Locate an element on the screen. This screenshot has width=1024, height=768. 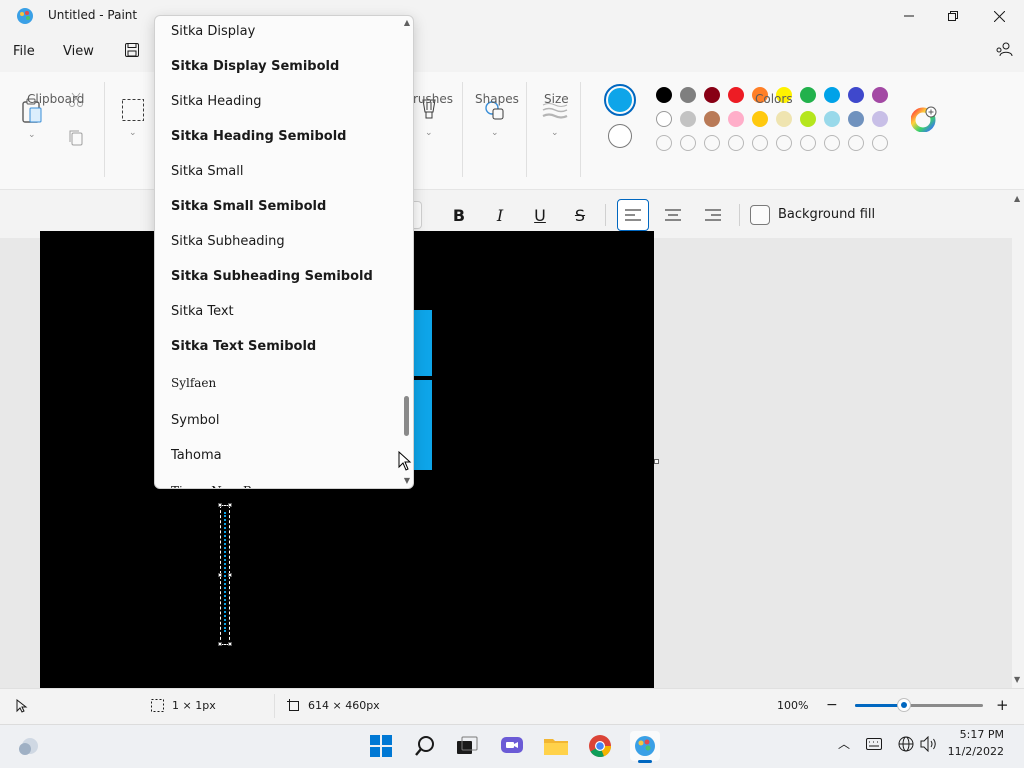
shapes-chevron-icon: ⌄ is located at coordinates (495, 133).